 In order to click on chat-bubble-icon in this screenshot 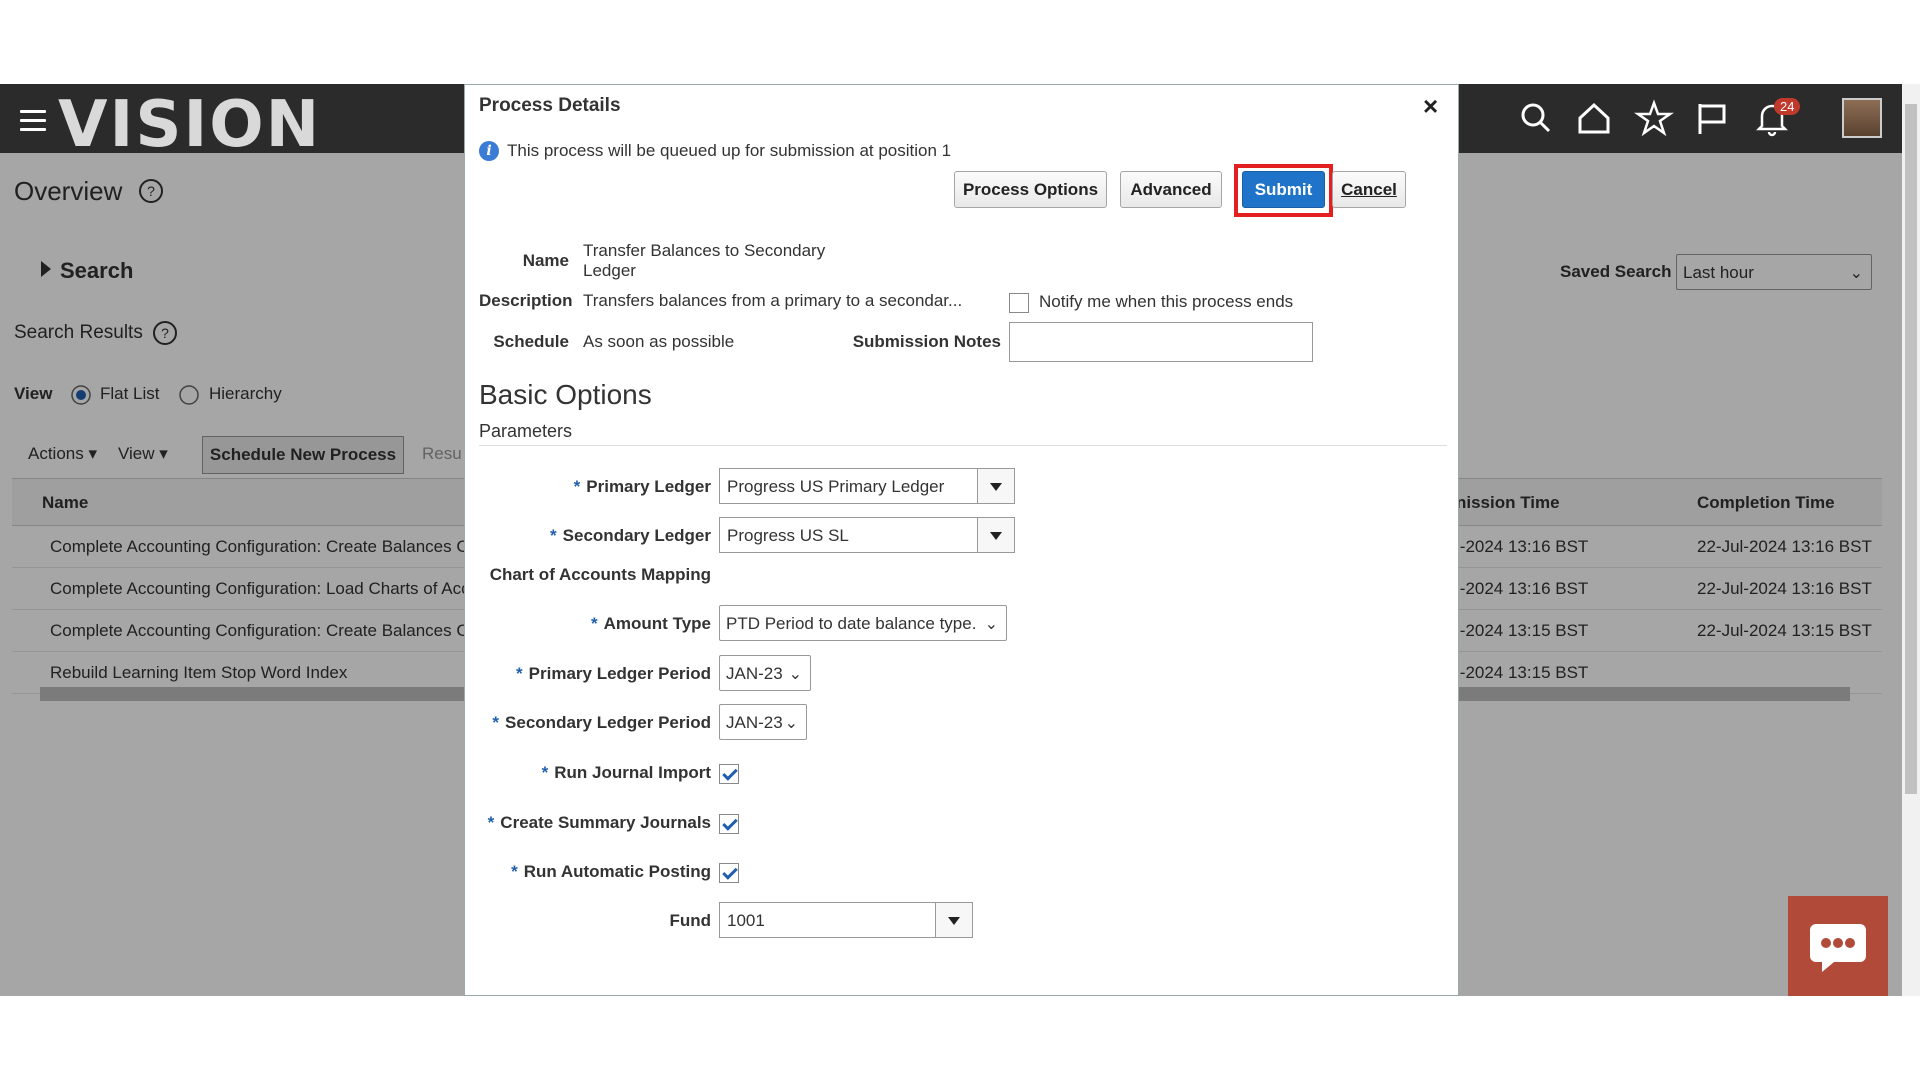, I will do `click(1838, 948)`.